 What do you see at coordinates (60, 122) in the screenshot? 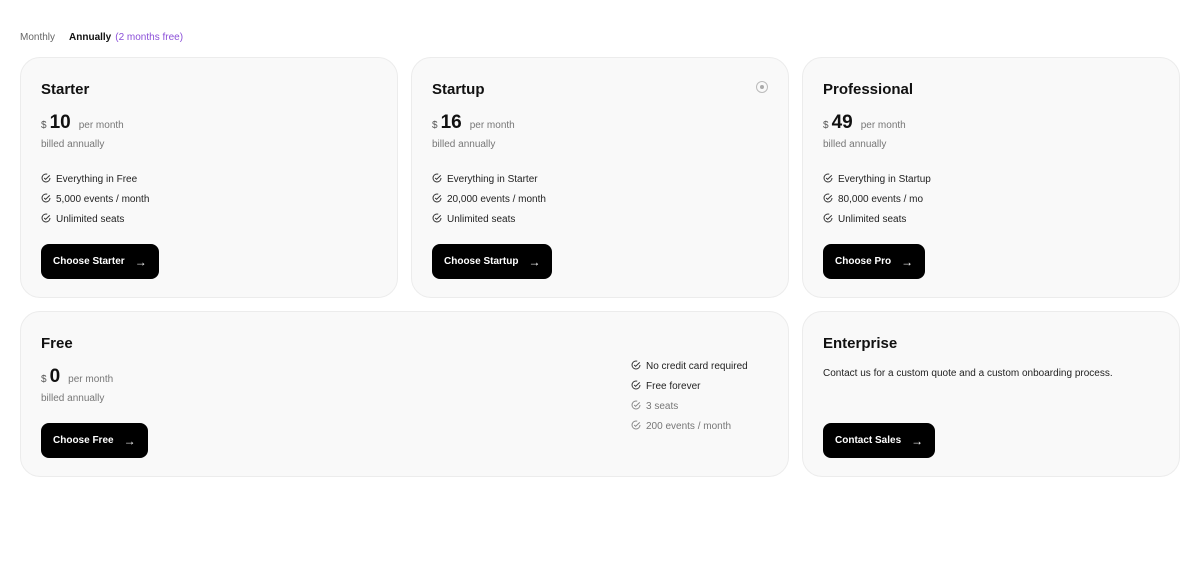
I see `price-amount: 10` at bounding box center [60, 122].